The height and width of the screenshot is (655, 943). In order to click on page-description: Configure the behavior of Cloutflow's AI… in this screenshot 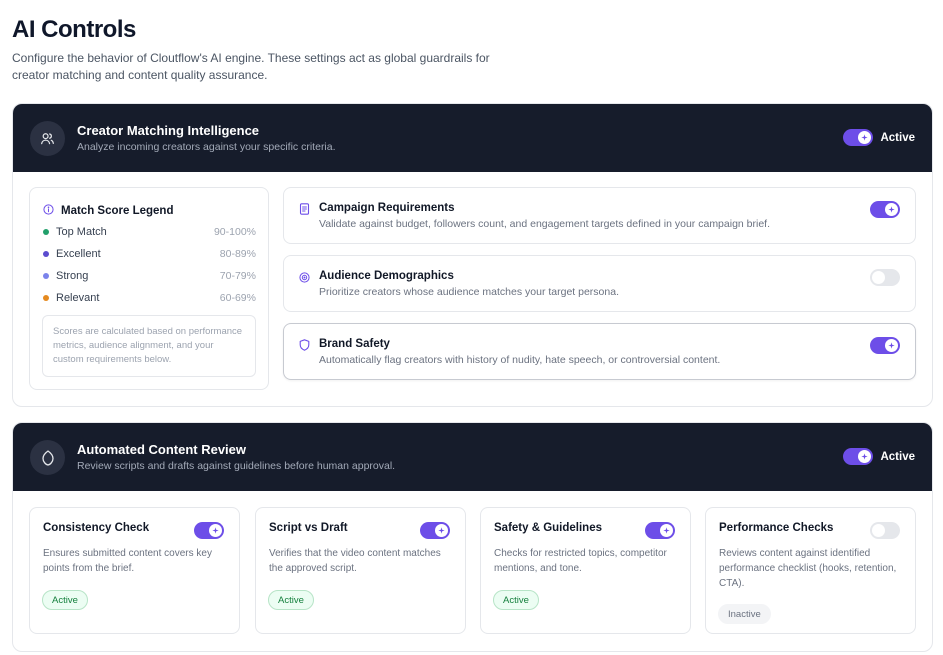, I will do `click(251, 66)`.